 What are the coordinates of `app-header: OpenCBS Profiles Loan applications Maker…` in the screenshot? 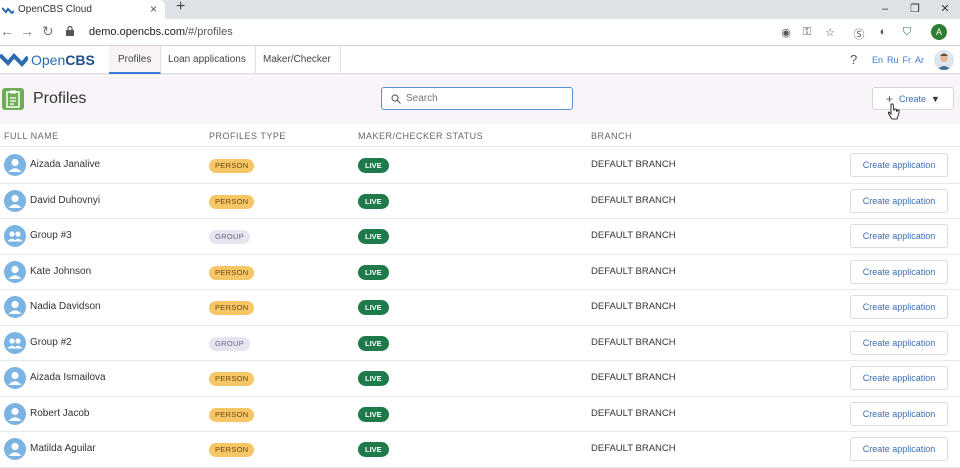 It's located at (480, 60).